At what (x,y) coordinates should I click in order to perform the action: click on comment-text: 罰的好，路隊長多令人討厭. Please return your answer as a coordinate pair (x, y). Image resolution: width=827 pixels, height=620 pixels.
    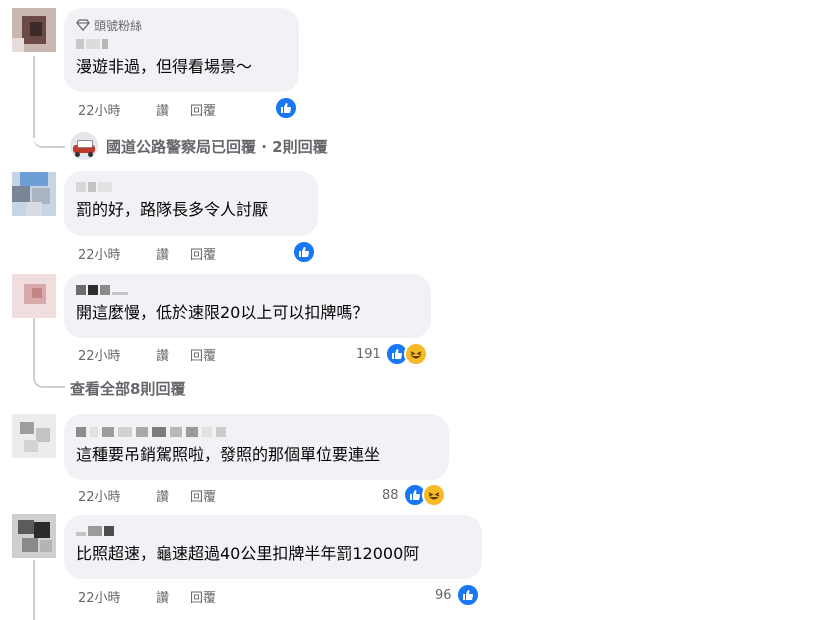
    Looking at the image, I should click on (172, 209).